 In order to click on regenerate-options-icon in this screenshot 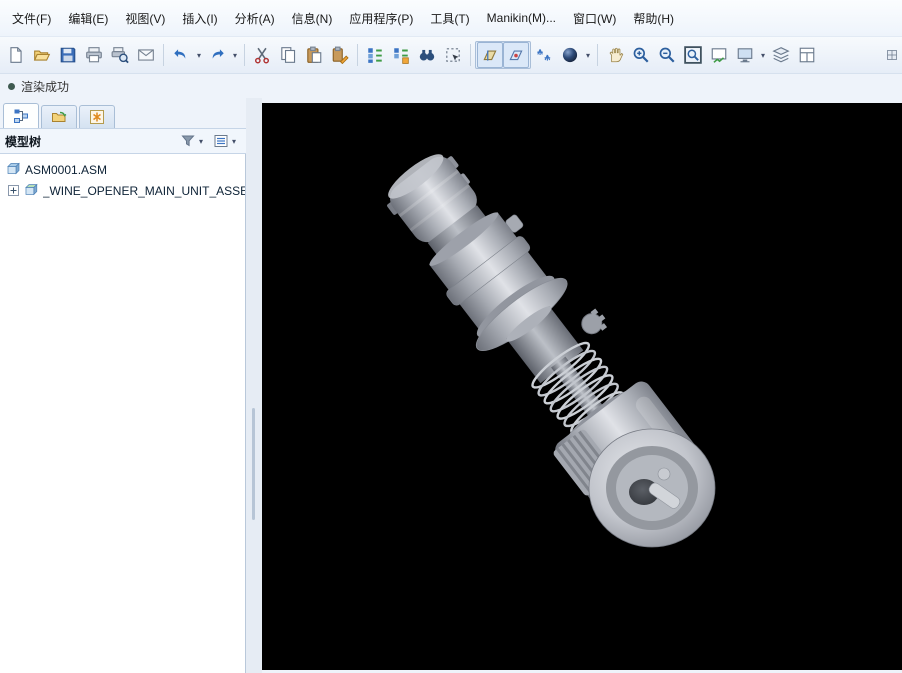, I will do `click(401, 55)`.